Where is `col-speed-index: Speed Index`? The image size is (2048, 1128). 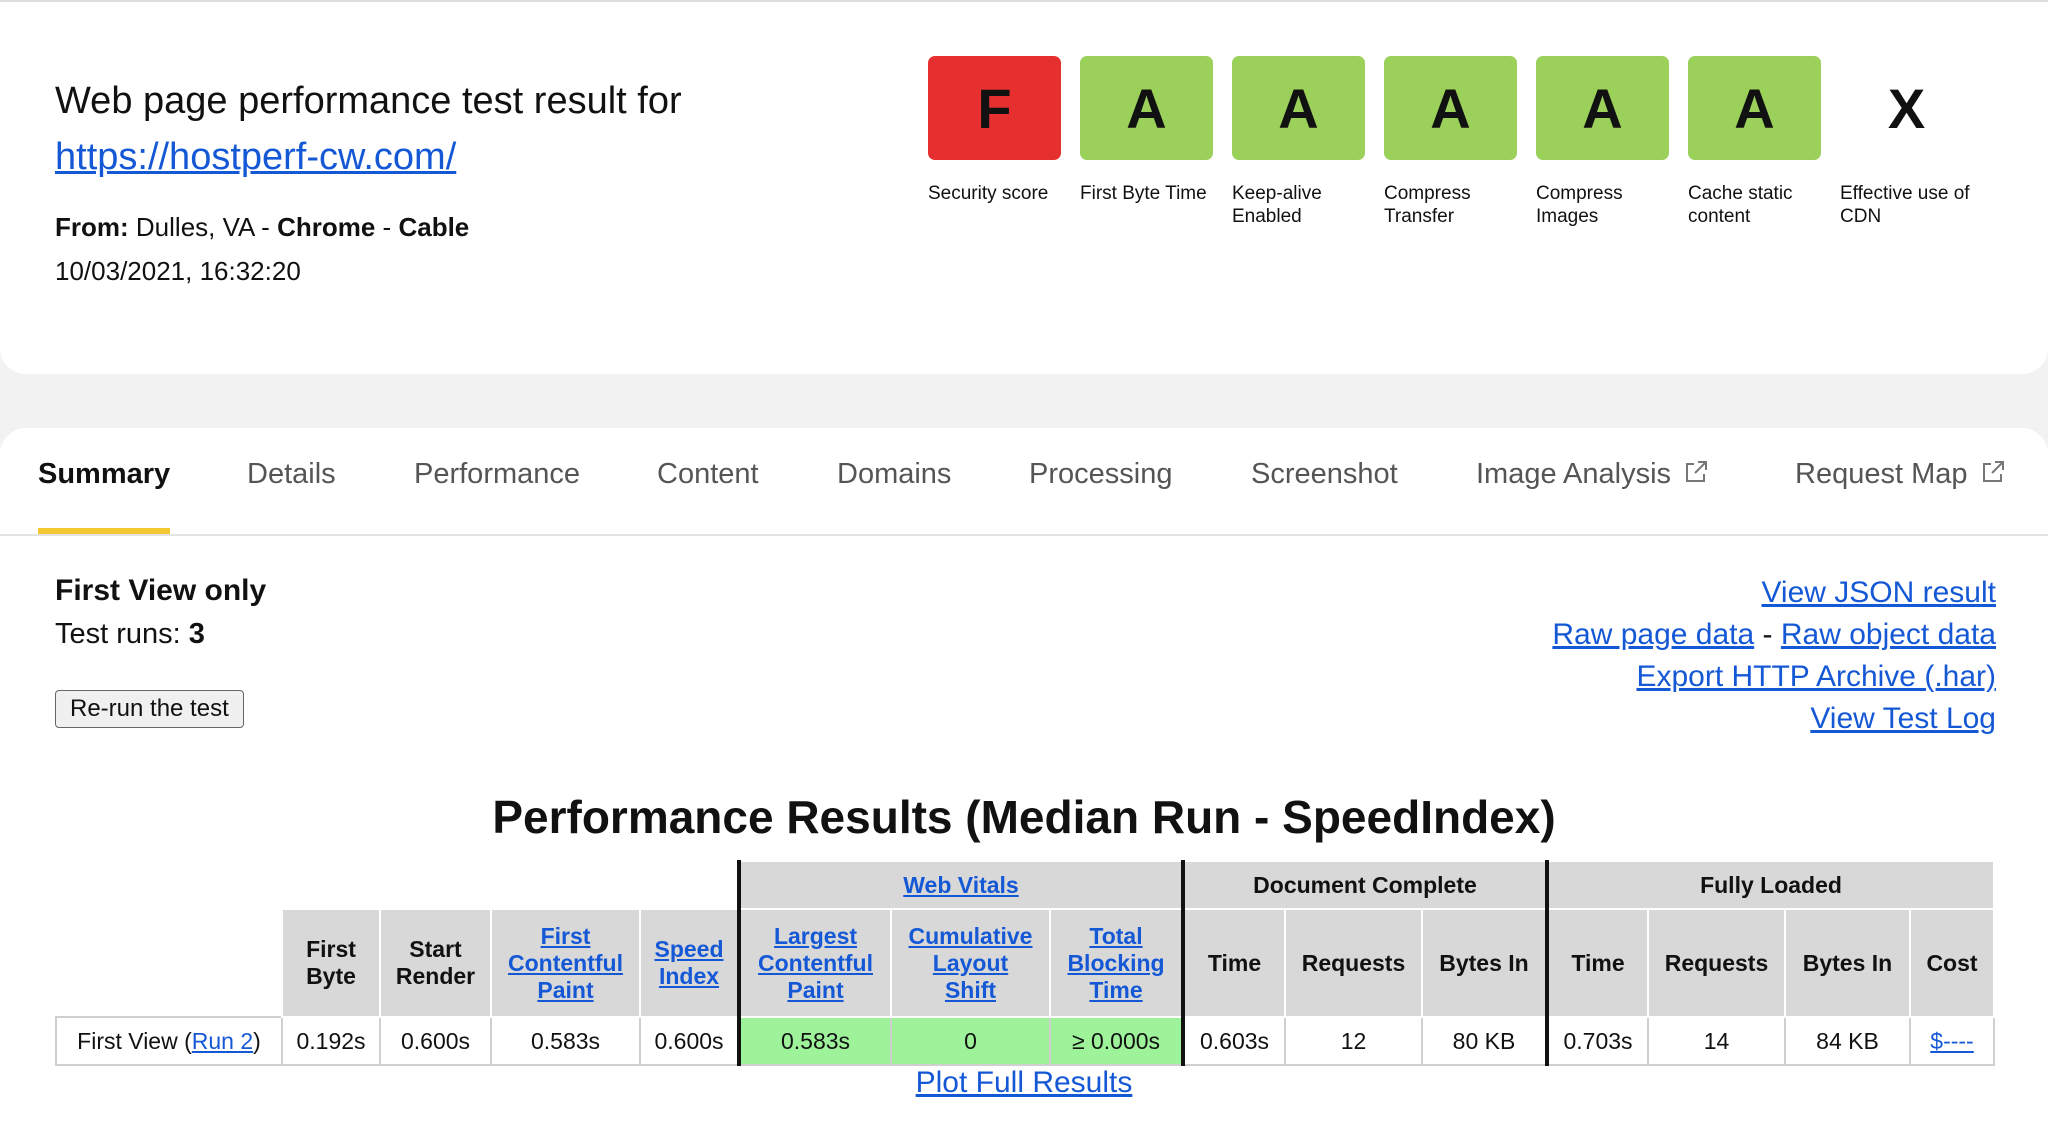
col-speed-index: Speed Index is located at coordinates (689, 963).